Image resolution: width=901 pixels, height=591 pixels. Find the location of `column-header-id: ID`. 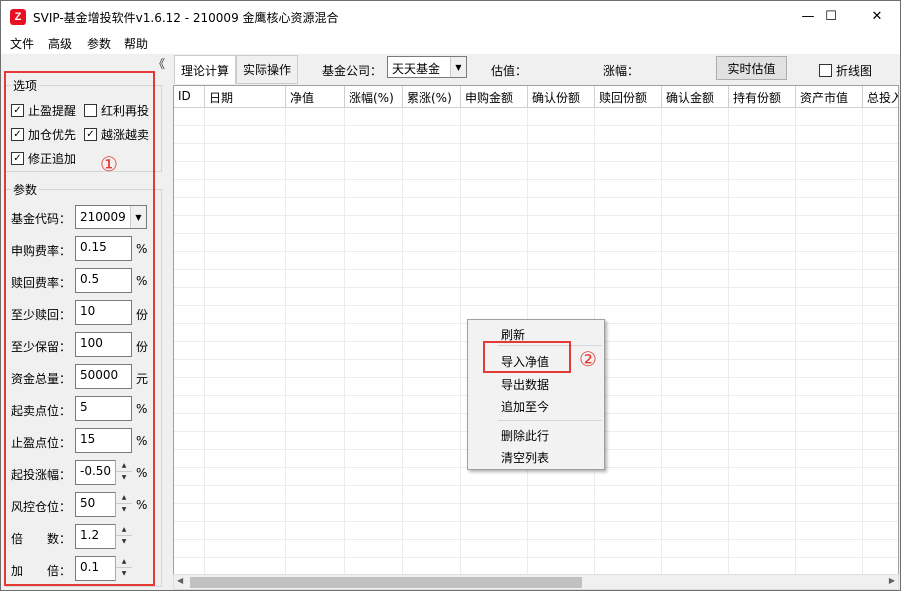

column-header-id: ID is located at coordinates (189, 97).